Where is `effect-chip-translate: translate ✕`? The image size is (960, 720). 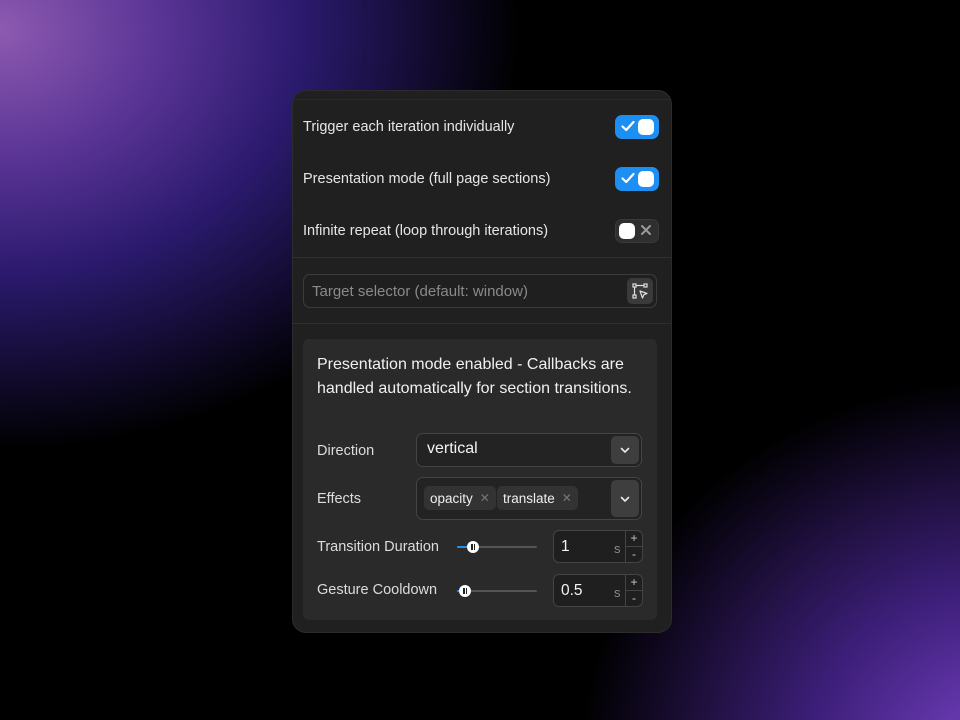 effect-chip-translate: translate ✕ is located at coordinates (537, 498).